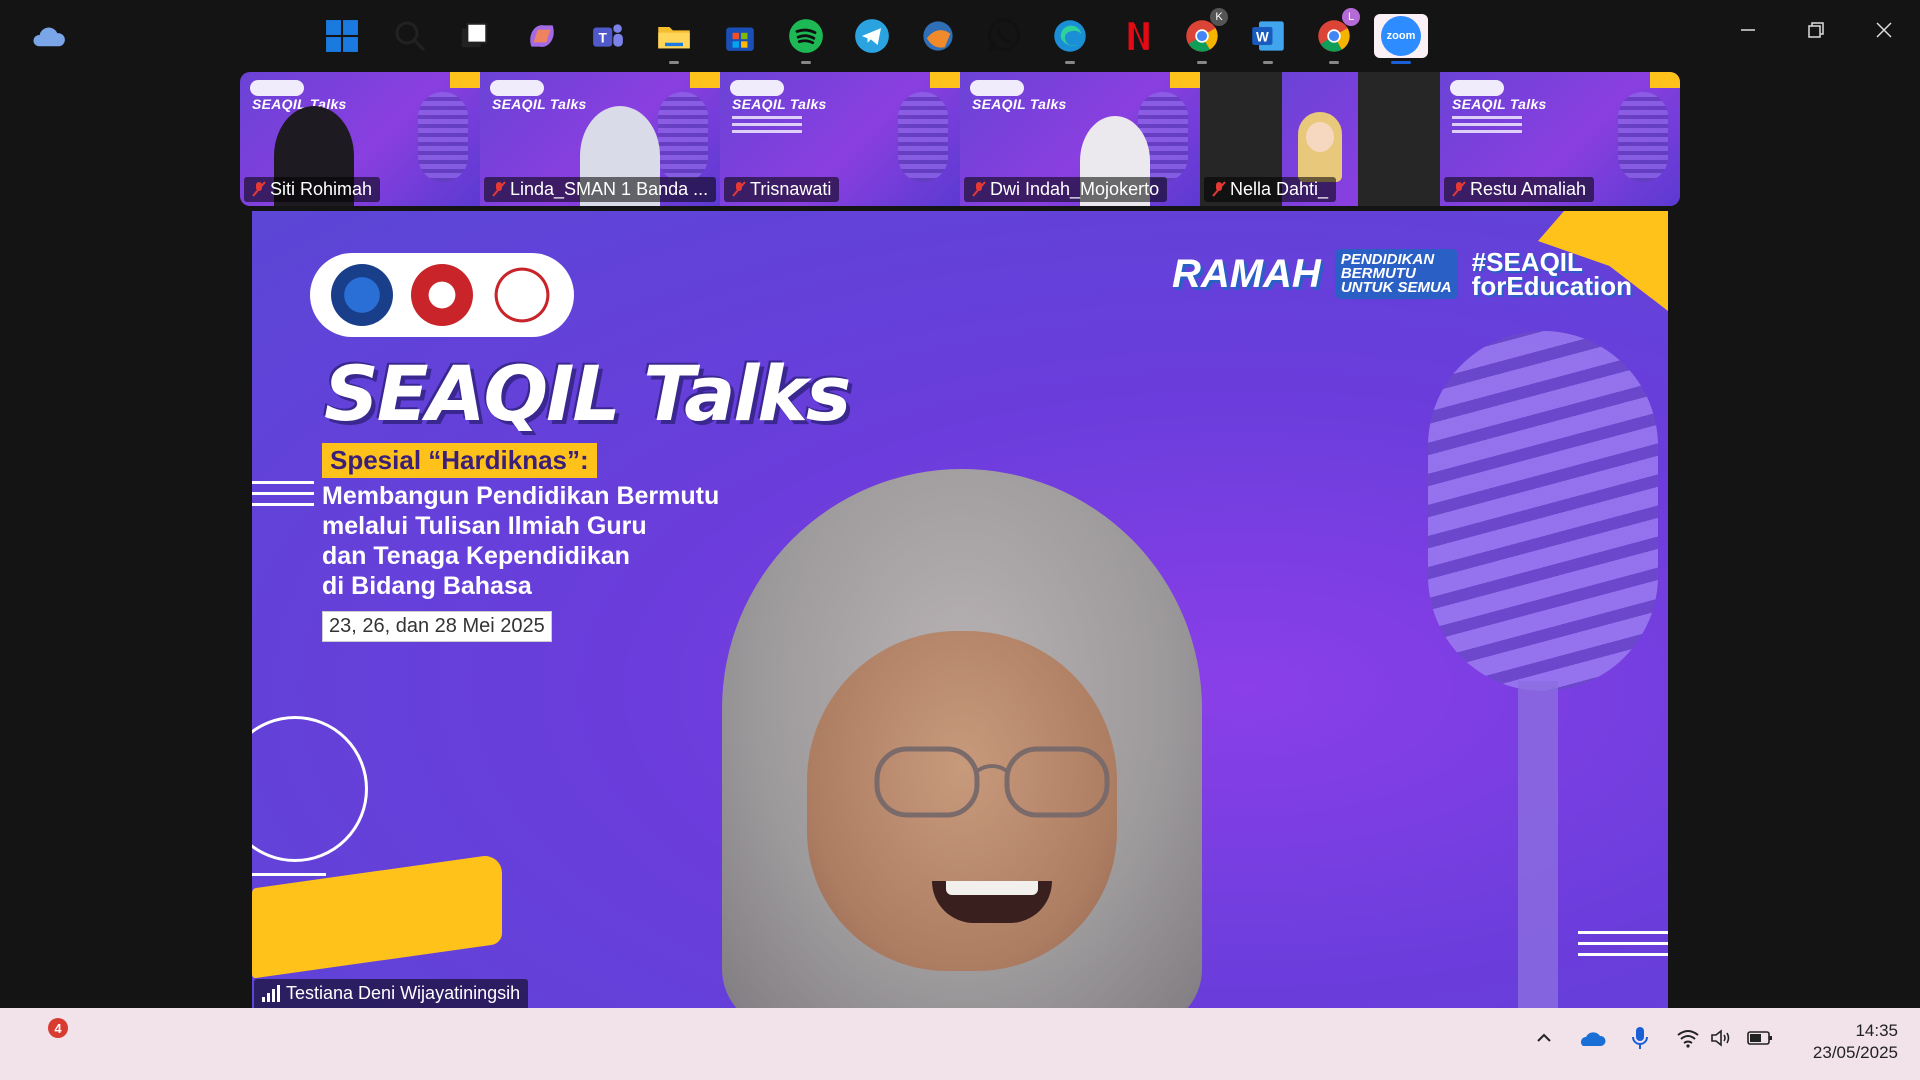  Describe the element at coordinates (1320, 139) in the screenshot. I see `participant-tile: Nella Dahti_` at that location.